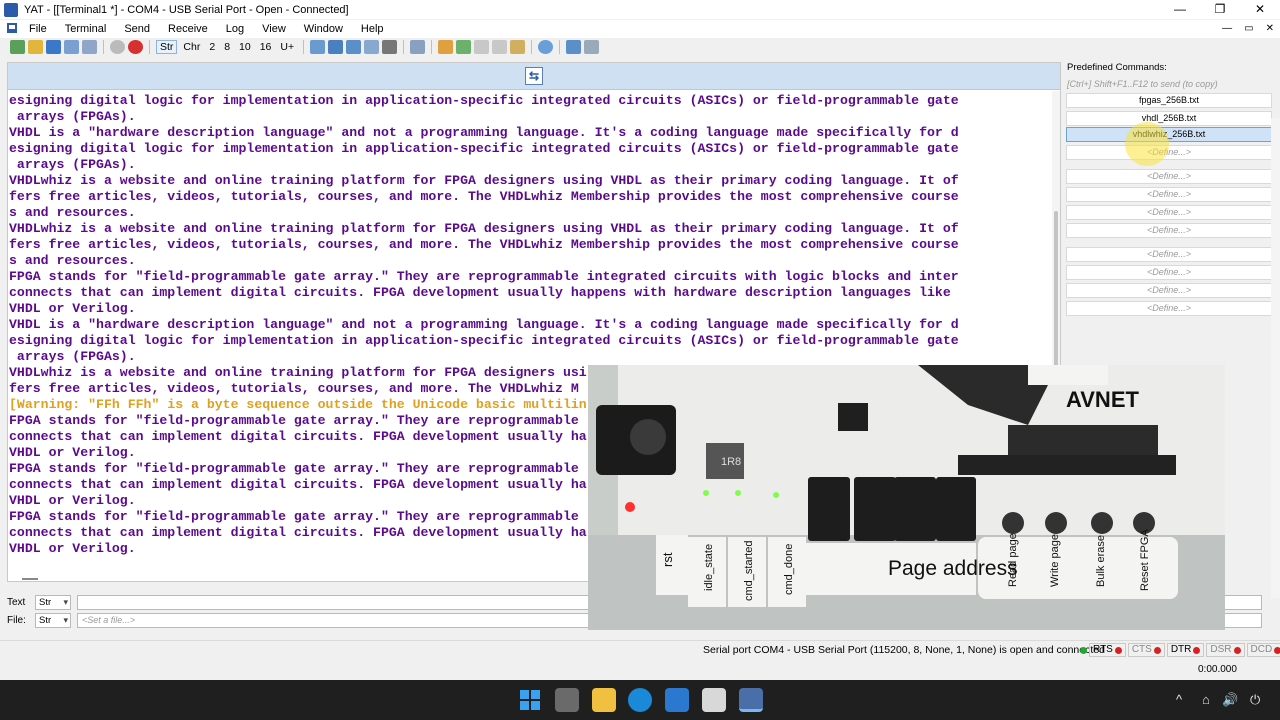 This screenshot has width=1280, height=720. I want to click on file-explorer-icon, so click(604, 700).